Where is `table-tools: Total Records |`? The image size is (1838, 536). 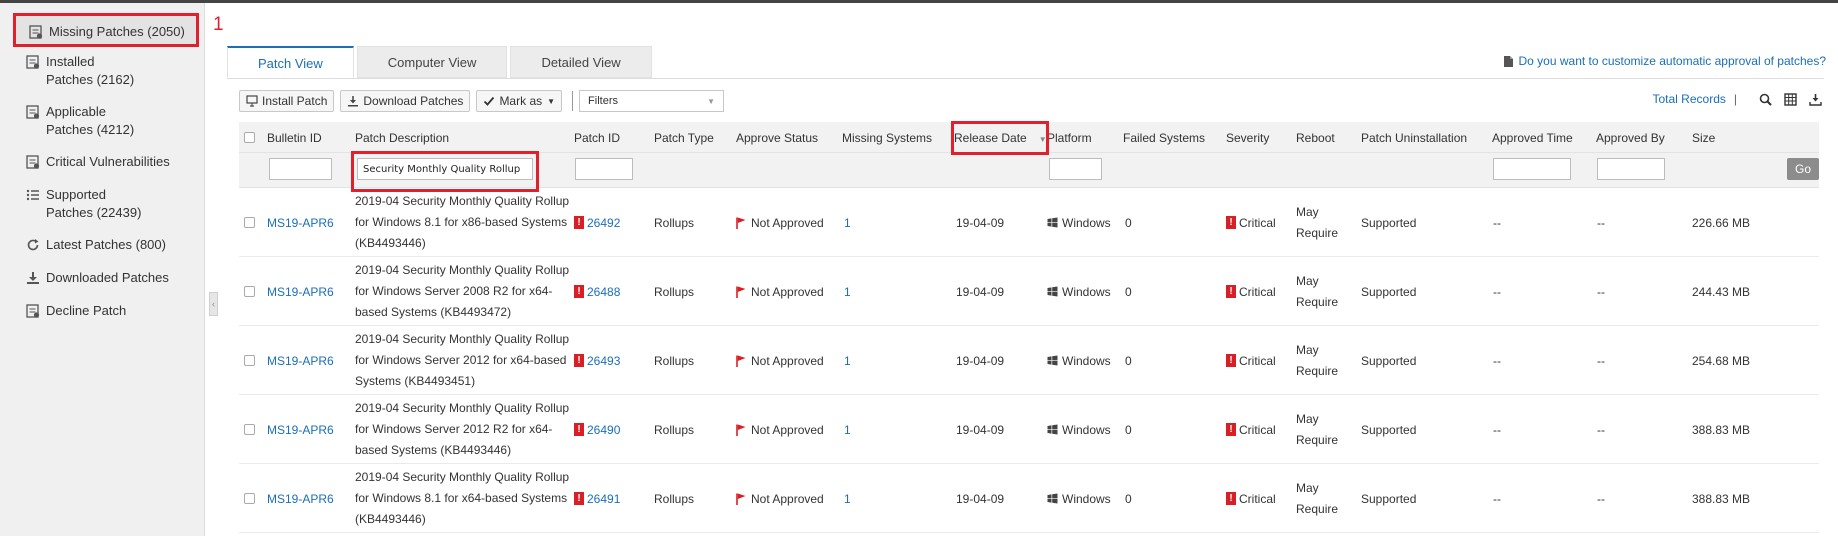
table-tools: Total Records | is located at coordinates (1738, 99).